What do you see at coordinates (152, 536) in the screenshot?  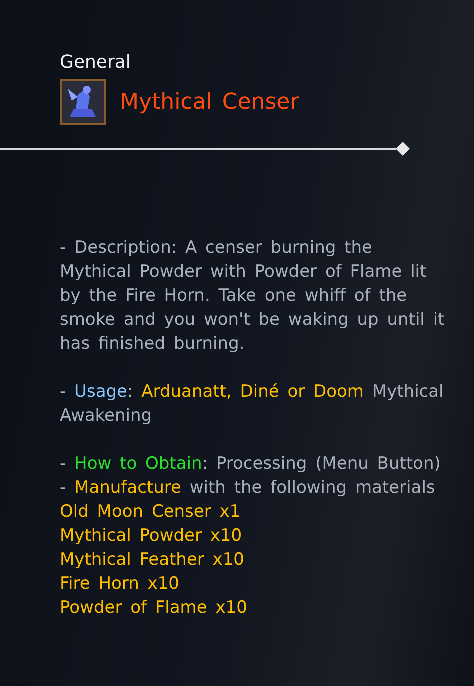 I see `material-line: Mythical Powder x10` at bounding box center [152, 536].